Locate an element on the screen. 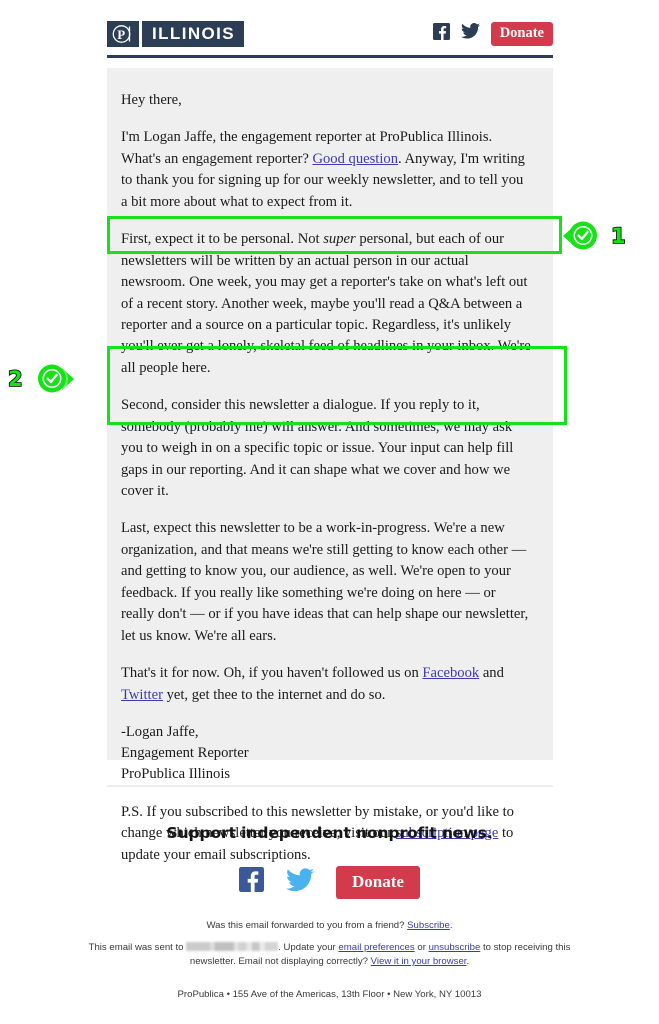 The width and height of the screenshot is (659, 1024). social-text-and: and is located at coordinates (491, 673).